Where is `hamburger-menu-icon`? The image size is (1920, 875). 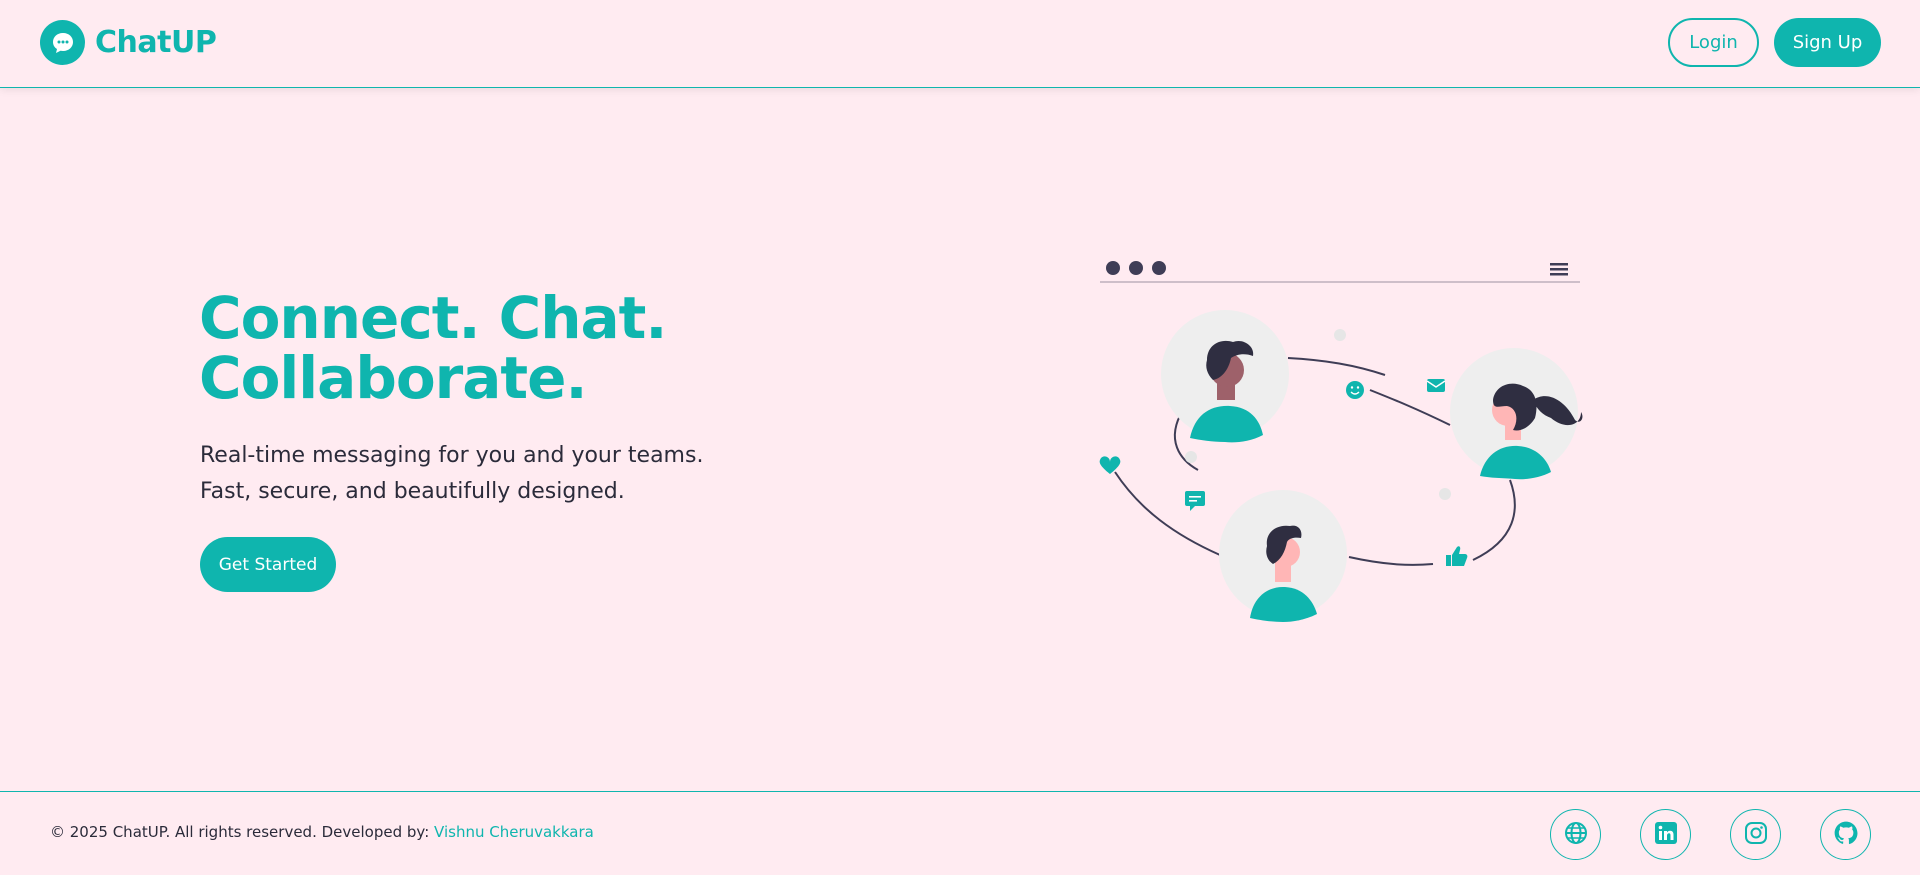
hamburger-menu-icon is located at coordinates (1559, 269).